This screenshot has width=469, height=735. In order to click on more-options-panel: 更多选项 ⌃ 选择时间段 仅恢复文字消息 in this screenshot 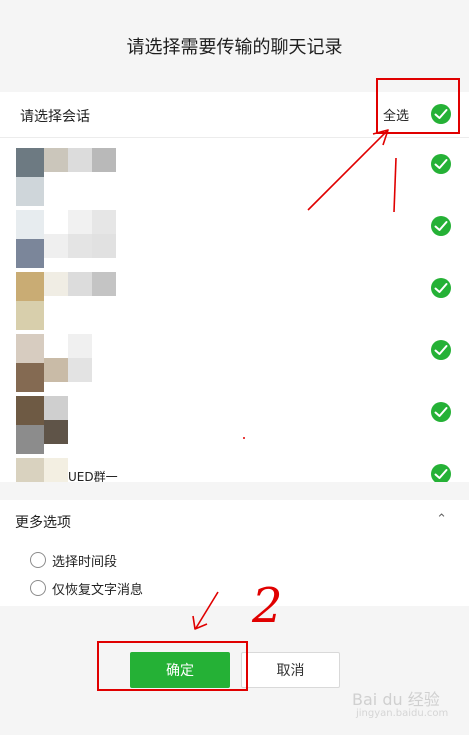, I will do `click(234, 553)`.